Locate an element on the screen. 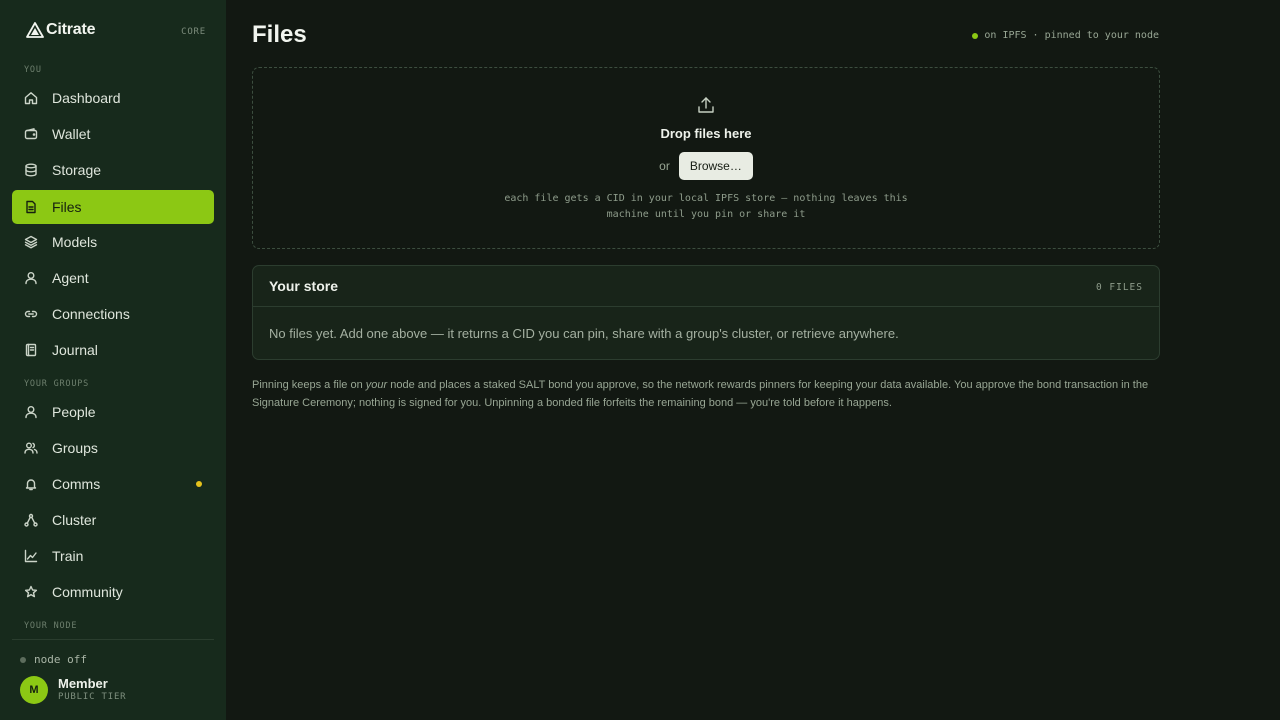 This screenshot has height=720, width=1280. node-status-label: node off is located at coordinates (60, 659).